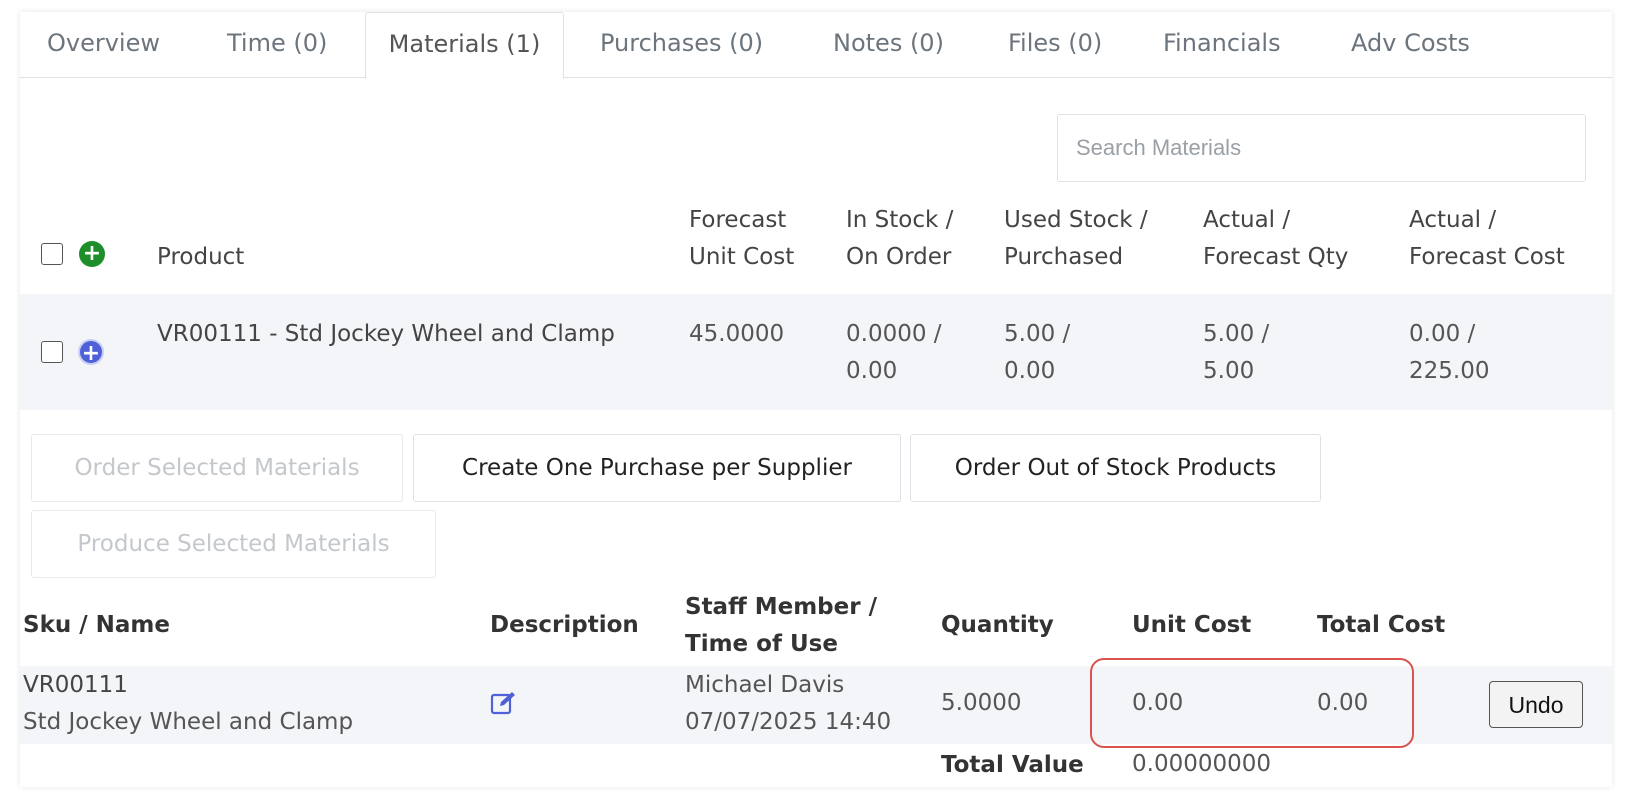 This screenshot has height=807, width=1632. Describe the element at coordinates (981, 703) in the screenshot. I see `row-quantity: 5.0000` at that location.